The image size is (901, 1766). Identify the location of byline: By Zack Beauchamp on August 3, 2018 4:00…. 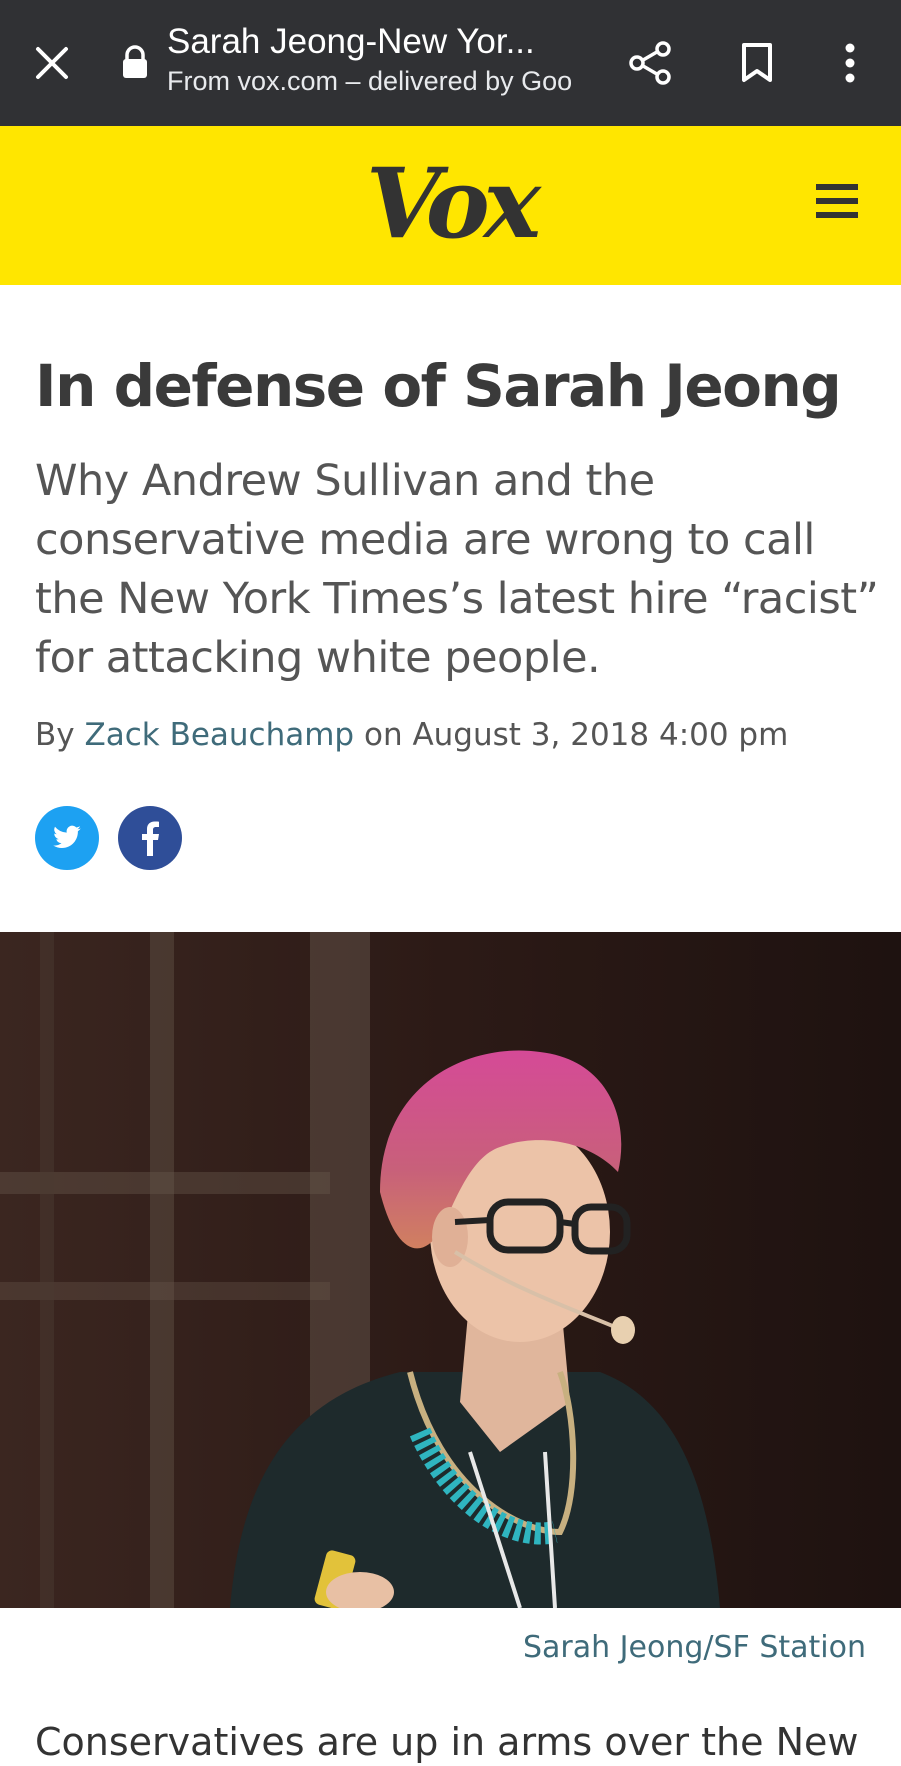
(411, 735).